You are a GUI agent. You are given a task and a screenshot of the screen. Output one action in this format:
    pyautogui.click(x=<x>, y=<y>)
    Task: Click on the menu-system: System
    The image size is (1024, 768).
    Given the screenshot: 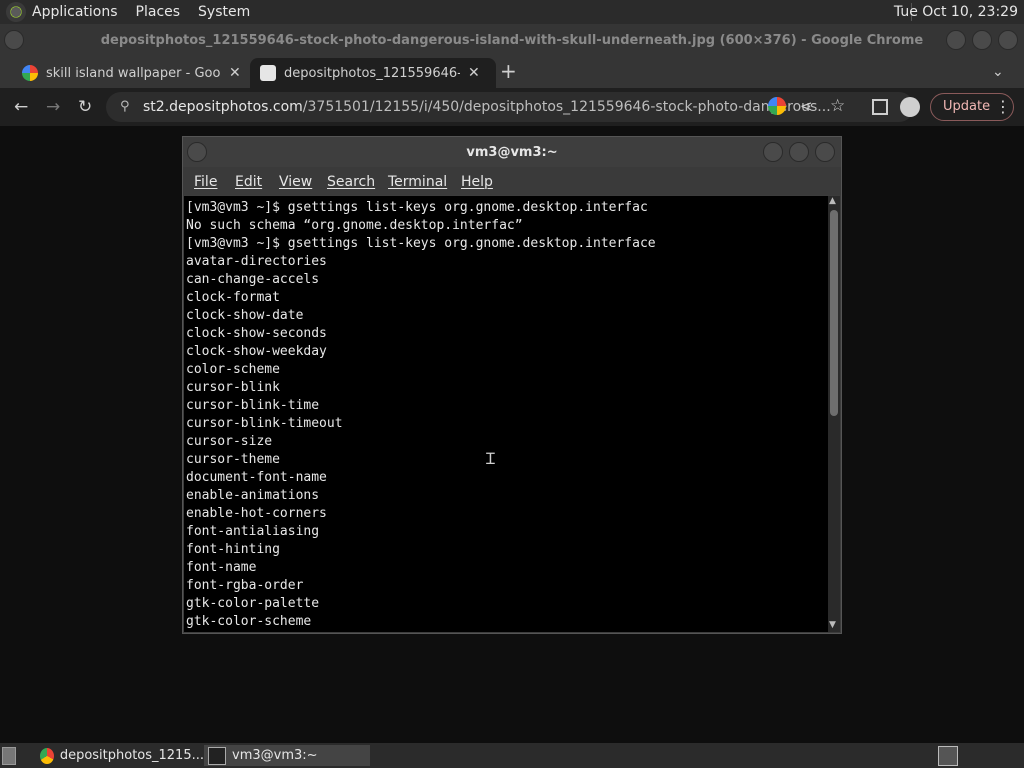 What is the action you would take?
    pyautogui.click(x=224, y=12)
    